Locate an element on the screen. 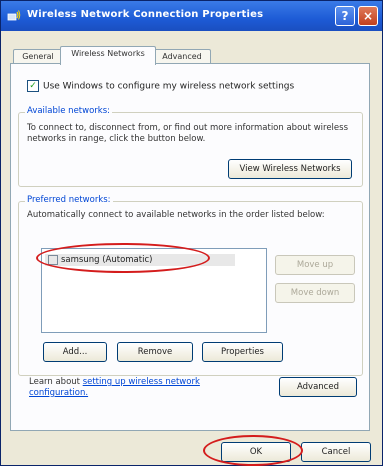  move-down-button: Move down is located at coordinates (315, 293).